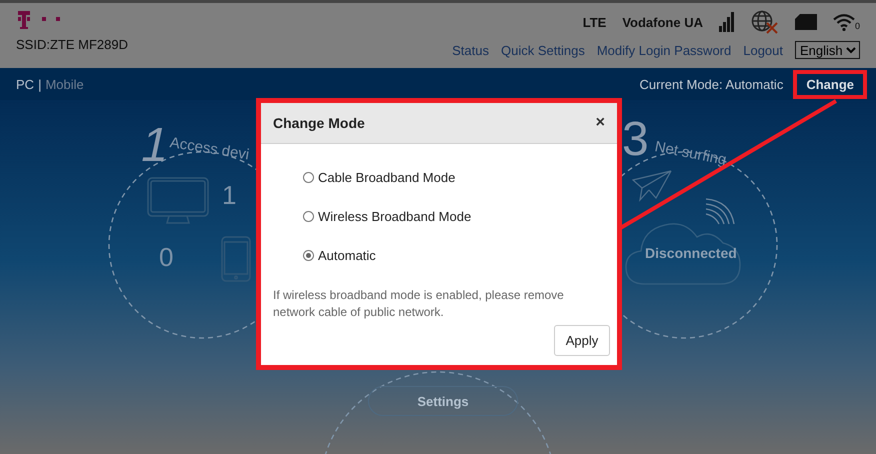 This screenshot has height=454, width=876. What do you see at coordinates (347, 255) in the screenshot?
I see `option-label: Automatic` at bounding box center [347, 255].